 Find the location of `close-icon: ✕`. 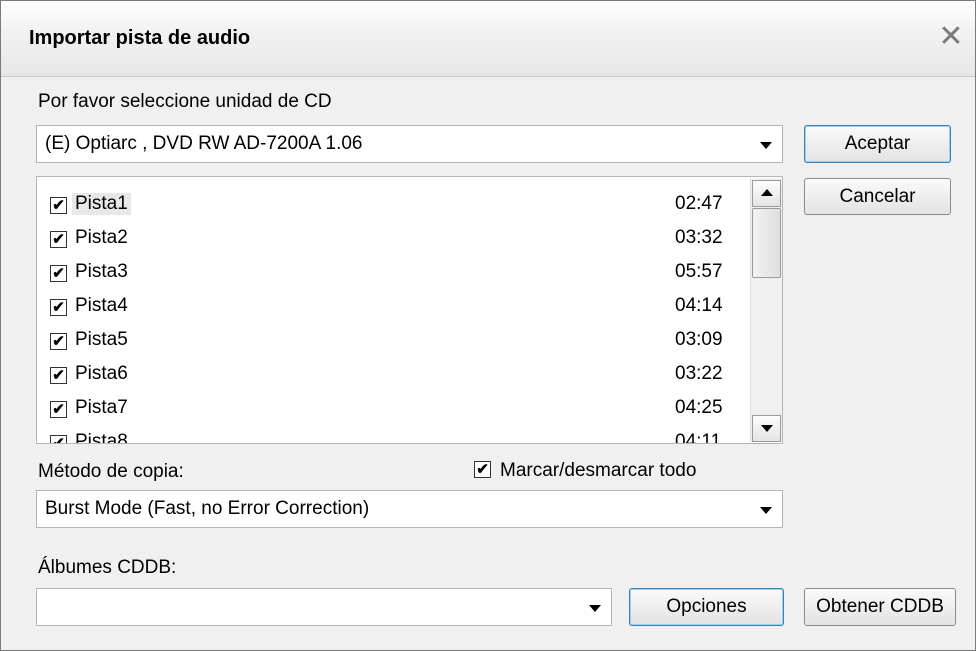

close-icon: ✕ is located at coordinates (951, 37).